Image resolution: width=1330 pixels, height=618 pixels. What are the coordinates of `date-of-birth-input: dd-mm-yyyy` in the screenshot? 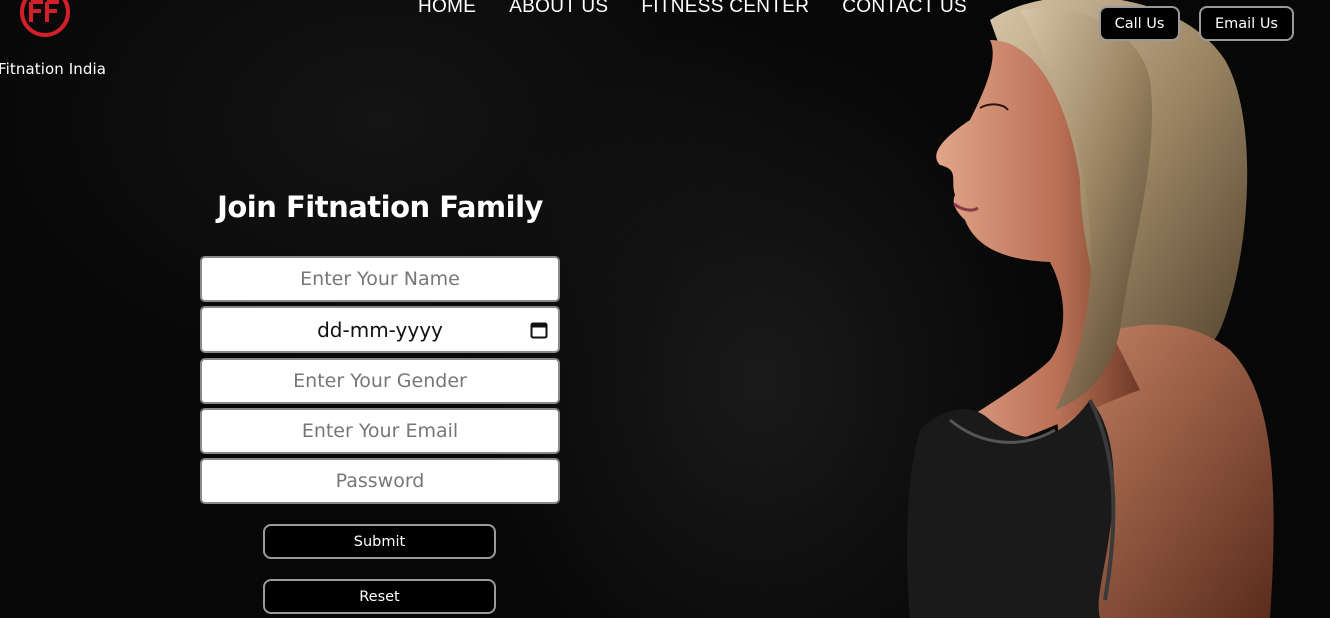 It's located at (380, 329).